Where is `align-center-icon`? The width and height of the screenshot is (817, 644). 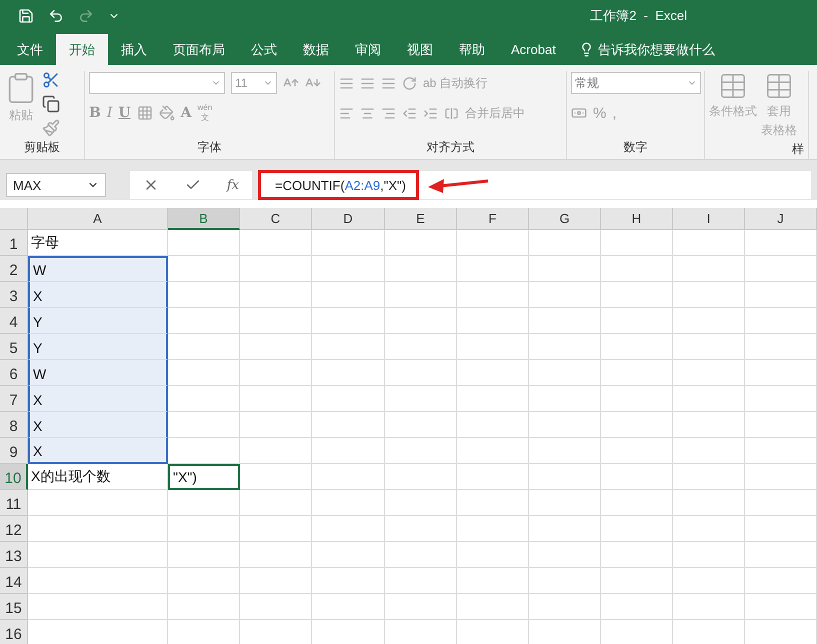
align-center-icon is located at coordinates (367, 113).